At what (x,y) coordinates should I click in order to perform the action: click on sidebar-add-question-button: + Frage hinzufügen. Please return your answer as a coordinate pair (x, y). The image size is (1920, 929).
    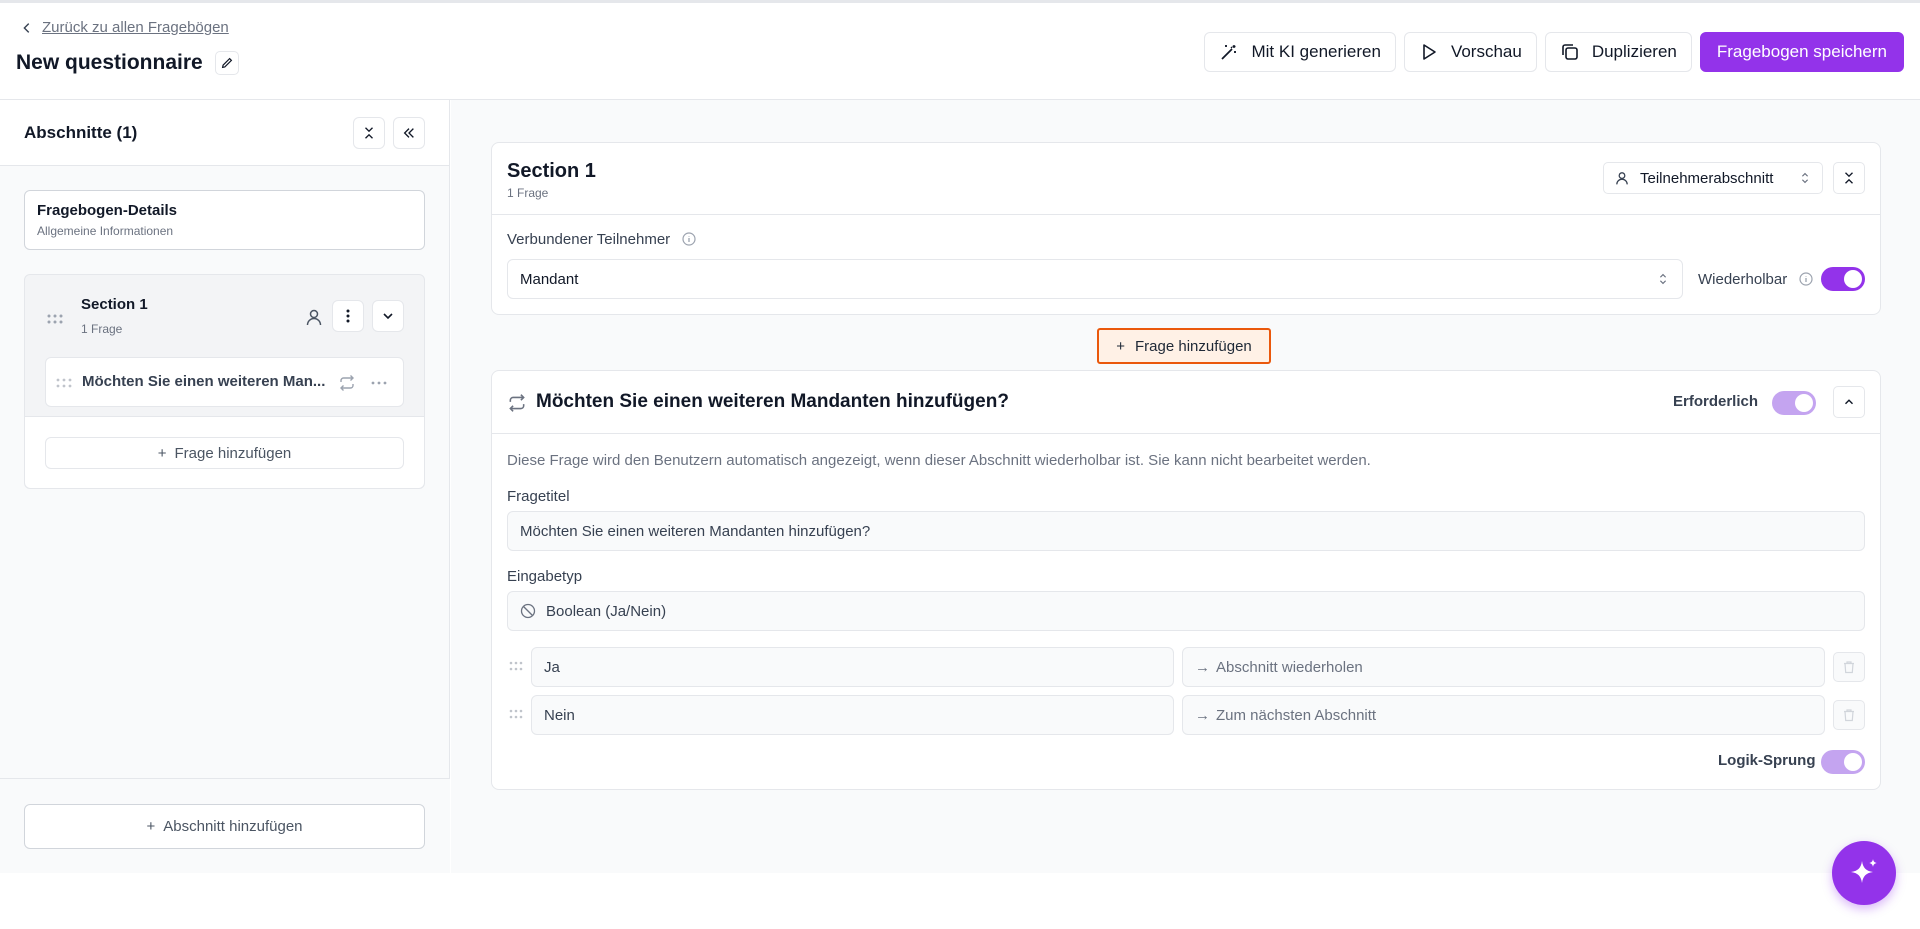
    Looking at the image, I should click on (224, 453).